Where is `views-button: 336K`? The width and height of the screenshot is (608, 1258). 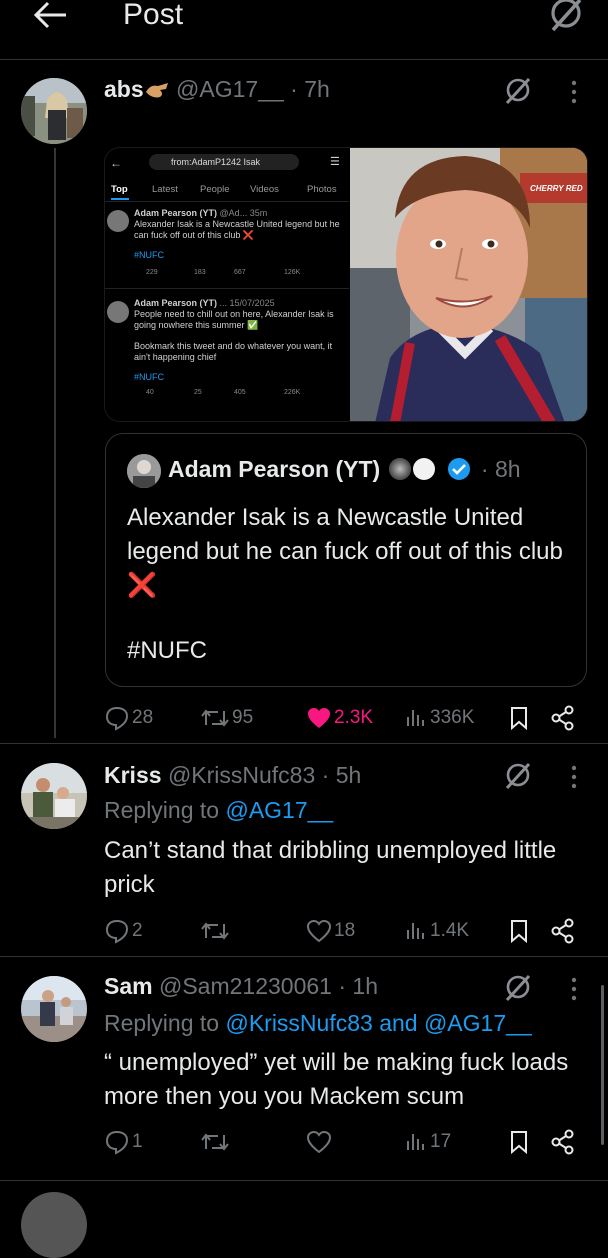 views-button: 336K is located at coordinates (439, 718).